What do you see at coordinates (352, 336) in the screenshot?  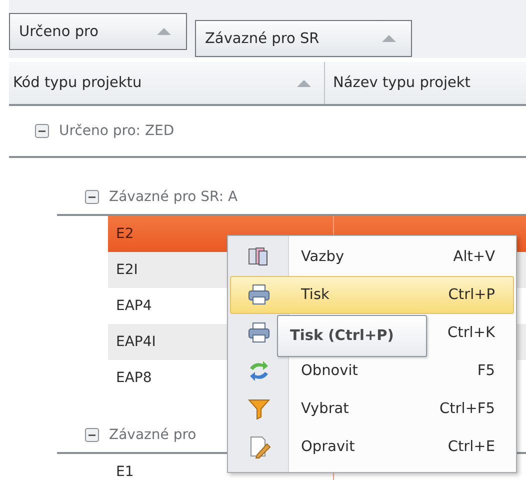 I see `tooltip: Tisk (Ctrl+P)` at bounding box center [352, 336].